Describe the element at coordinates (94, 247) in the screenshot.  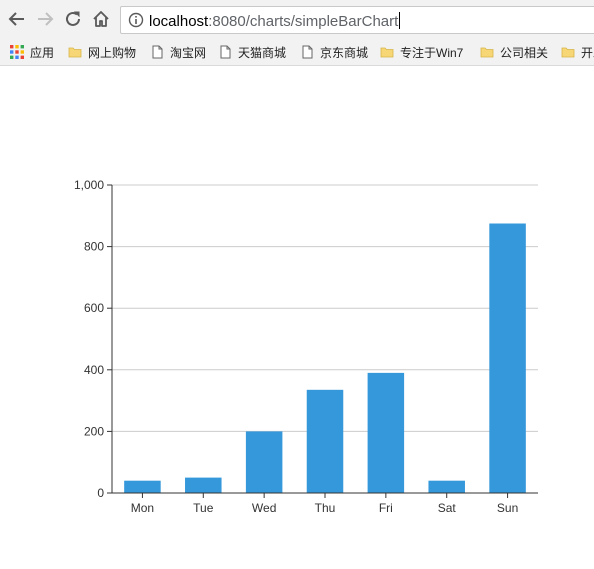
I see `y-tick-label: 800` at that location.